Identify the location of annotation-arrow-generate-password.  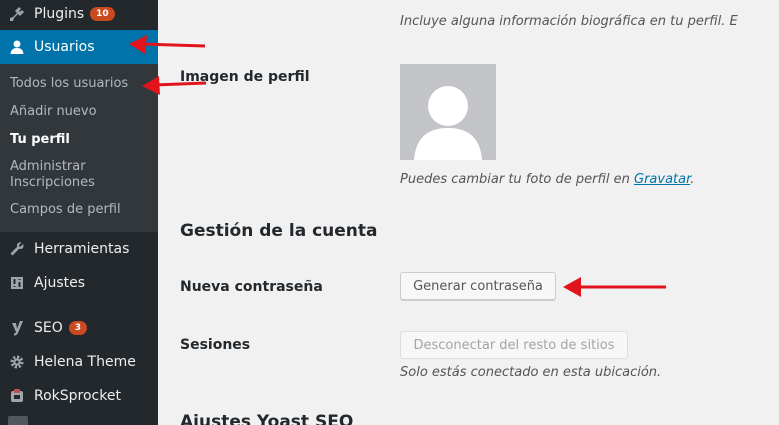
(614, 287).